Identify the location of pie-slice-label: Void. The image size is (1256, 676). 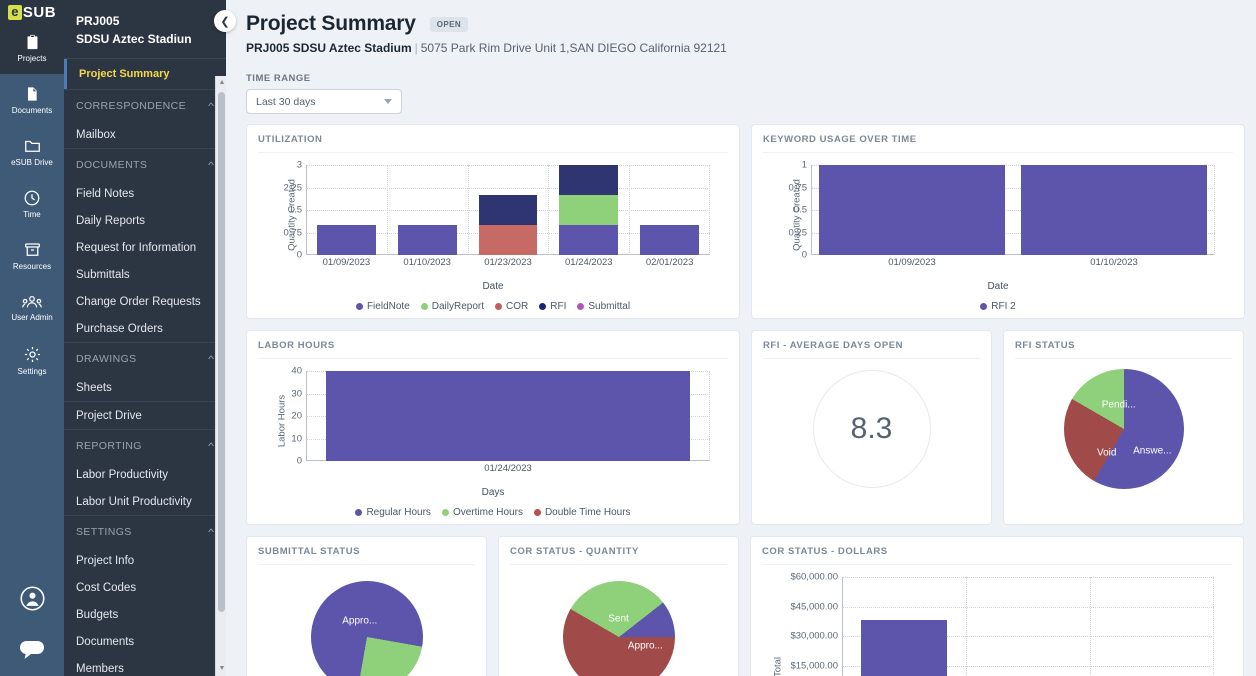
(1106, 453).